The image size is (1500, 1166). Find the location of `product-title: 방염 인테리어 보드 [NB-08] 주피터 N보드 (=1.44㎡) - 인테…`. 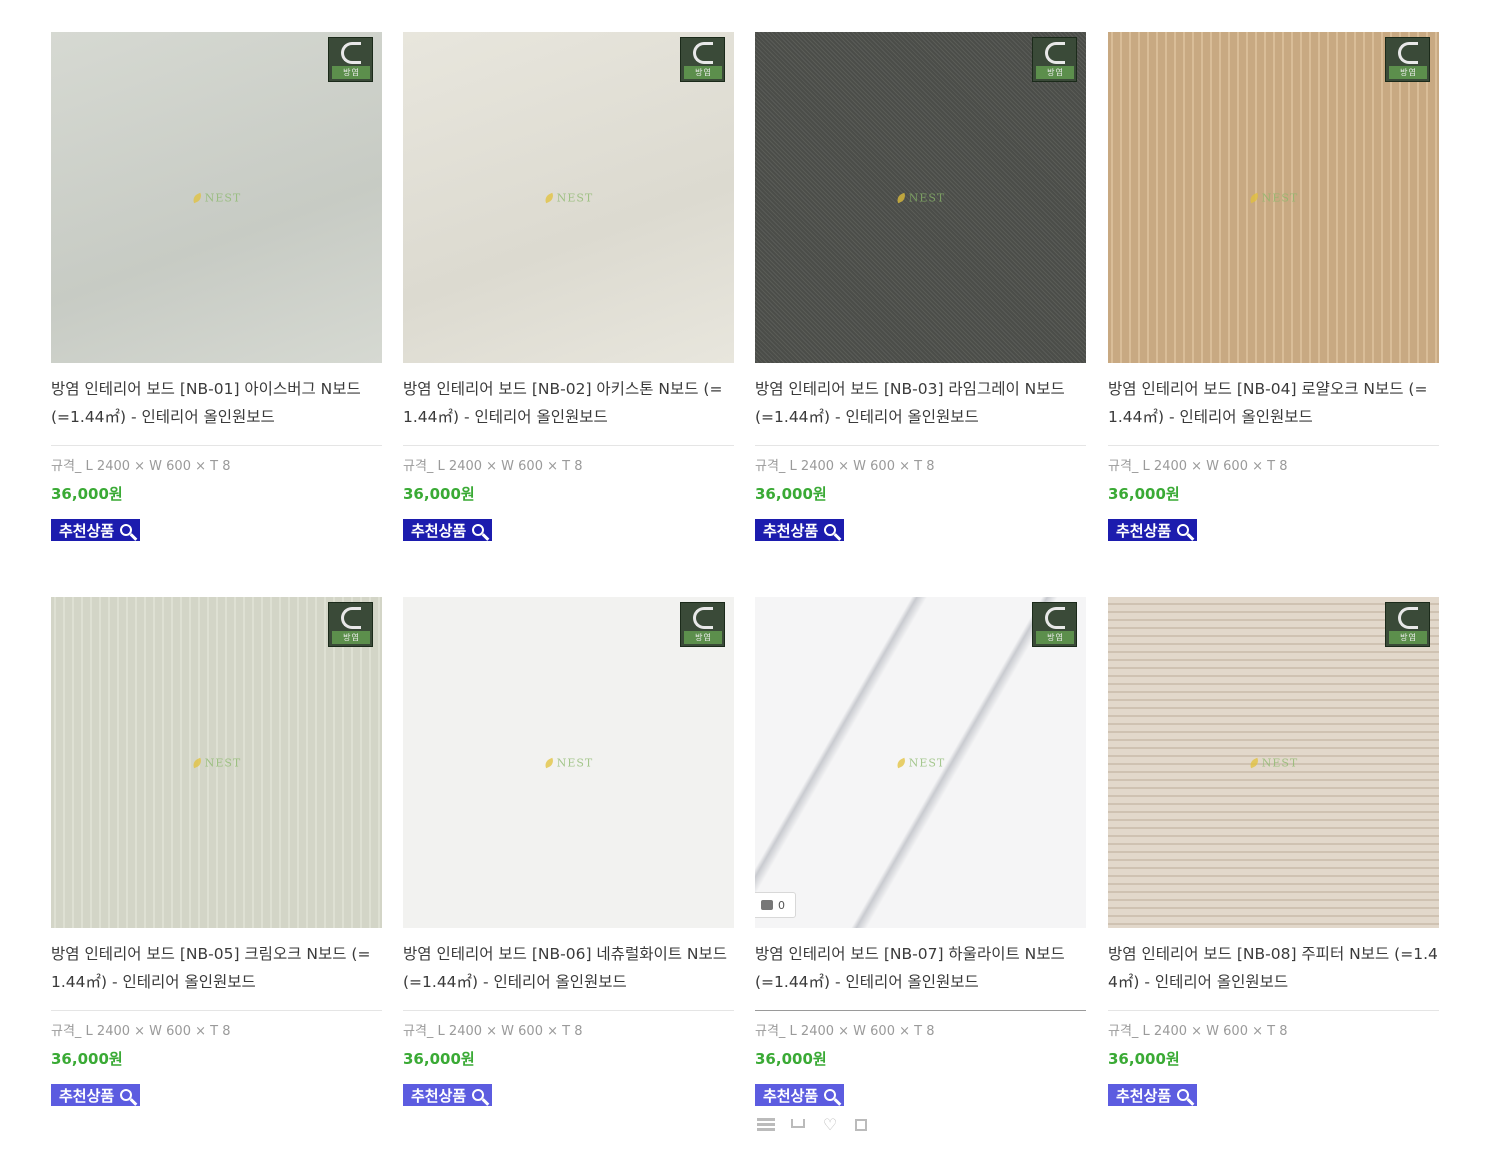

product-title: 방염 인테리어 보드 [NB-08] 주피터 N보드 (=1.44㎡) - 인테… is located at coordinates (1273, 969).